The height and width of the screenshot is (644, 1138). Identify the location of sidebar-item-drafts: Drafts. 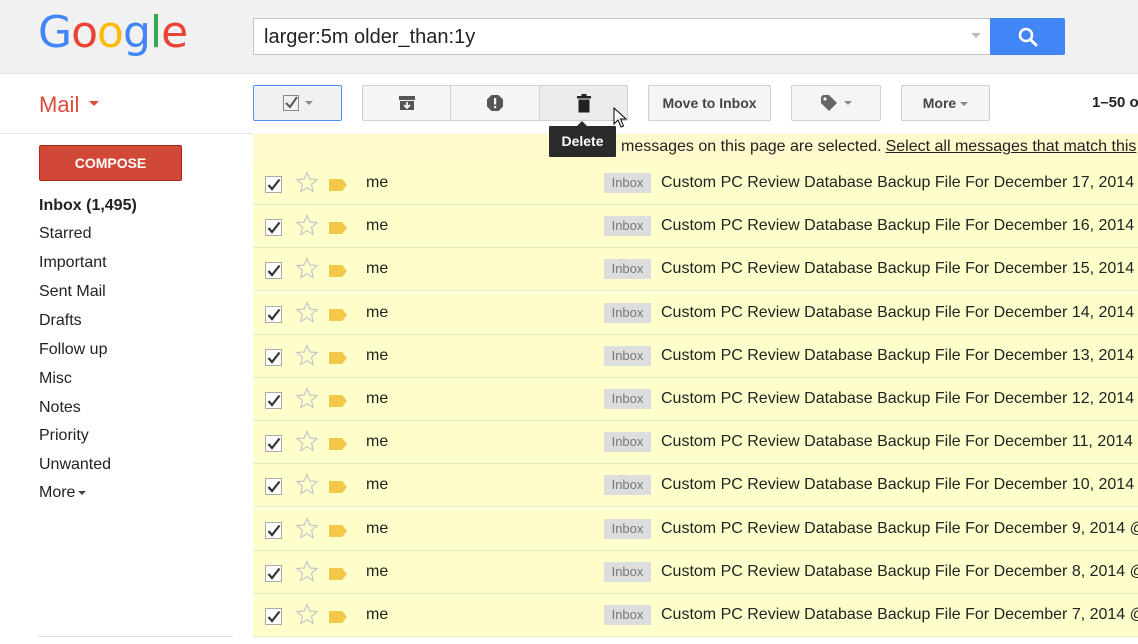
(60, 321).